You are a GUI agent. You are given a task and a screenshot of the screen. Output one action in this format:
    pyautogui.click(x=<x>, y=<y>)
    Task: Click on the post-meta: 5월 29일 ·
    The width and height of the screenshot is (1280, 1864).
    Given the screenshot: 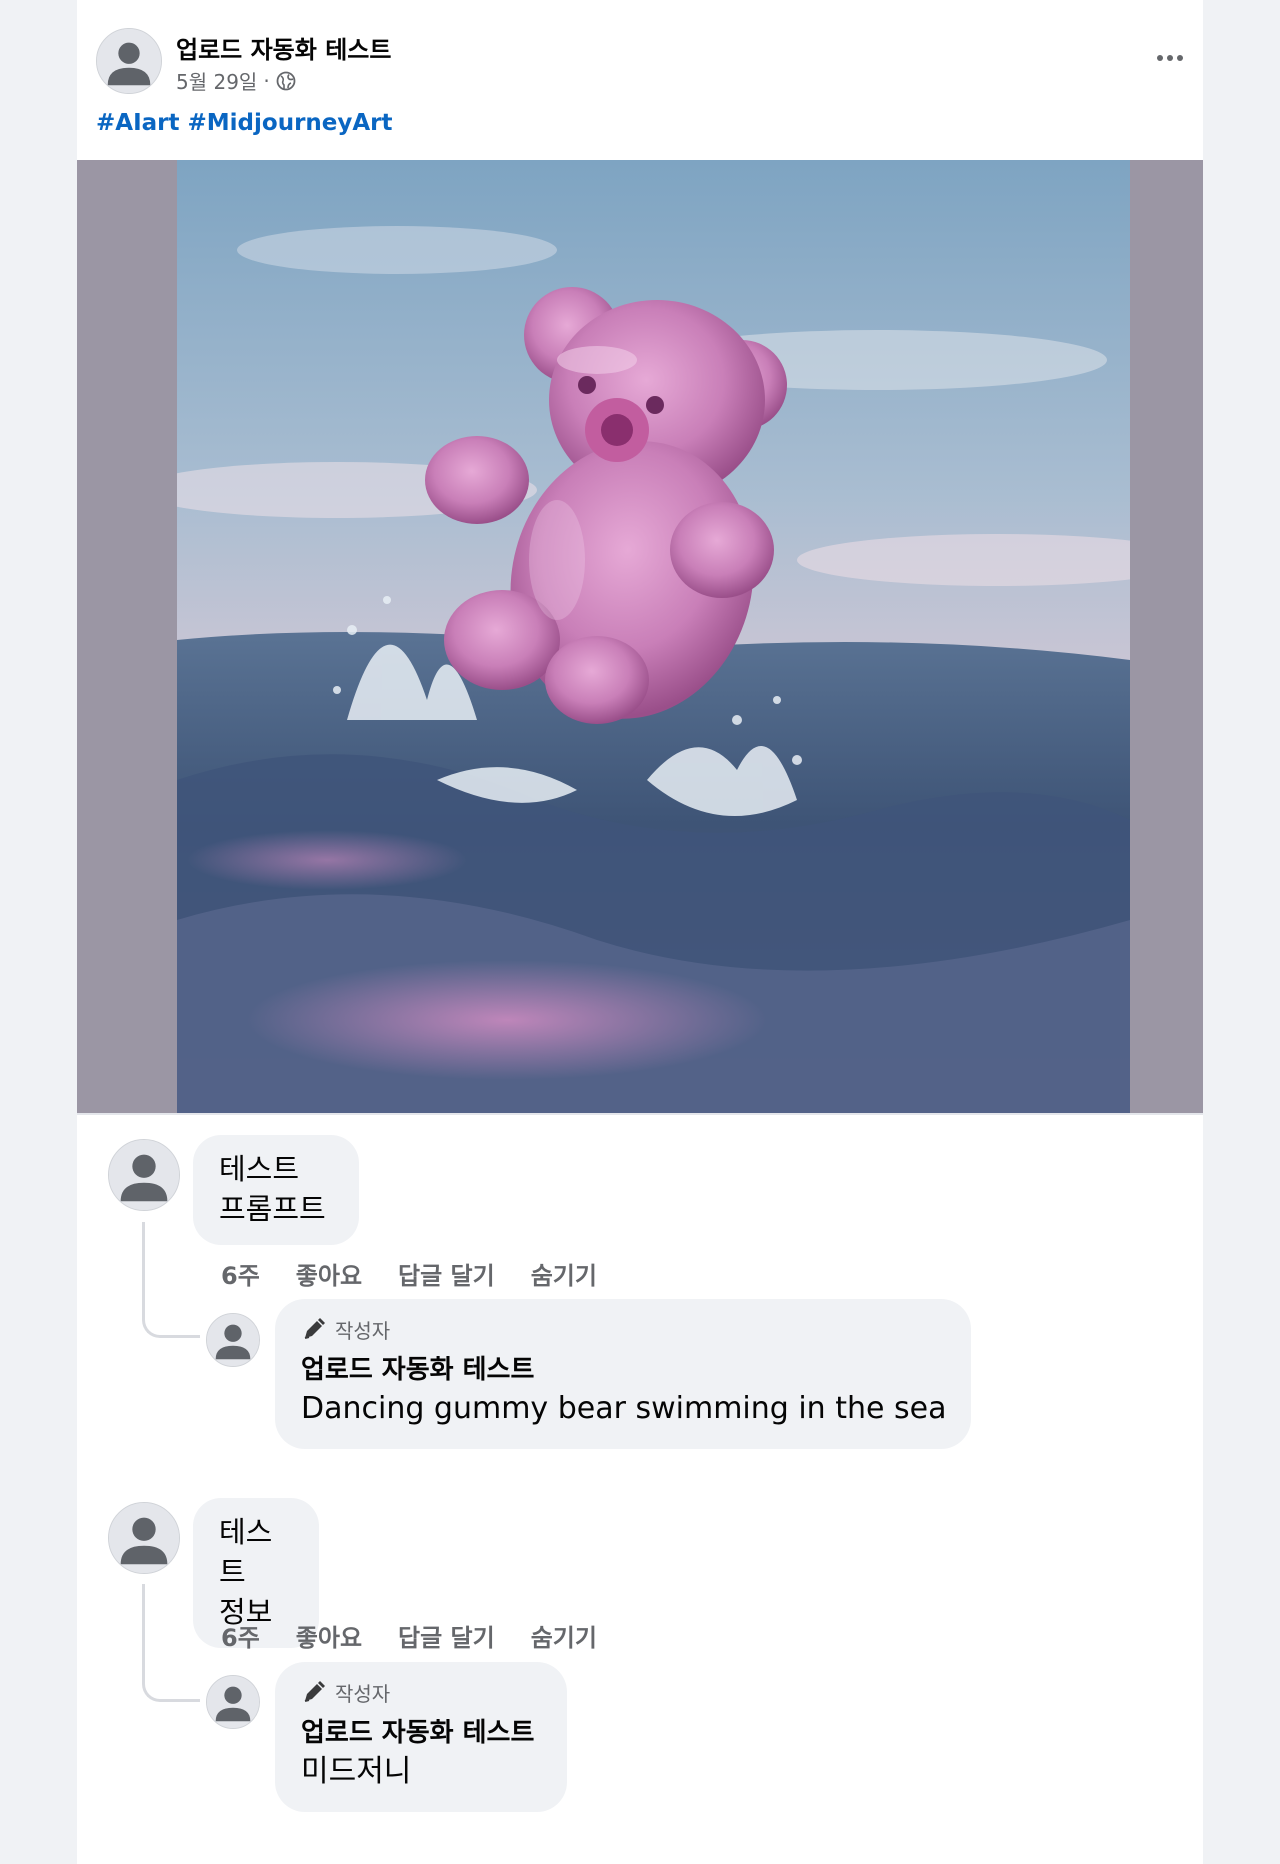 What is the action you would take?
    pyautogui.click(x=236, y=80)
    